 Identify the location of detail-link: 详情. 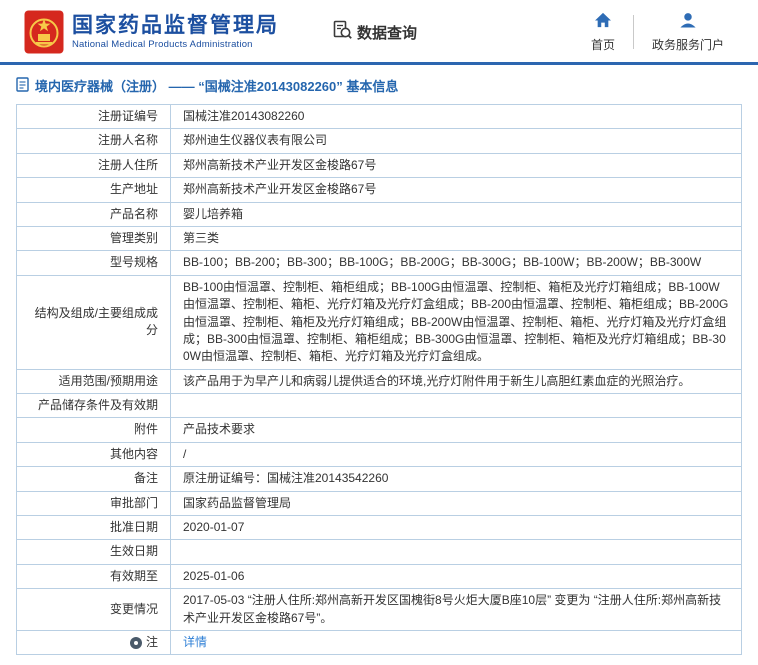
(195, 642).